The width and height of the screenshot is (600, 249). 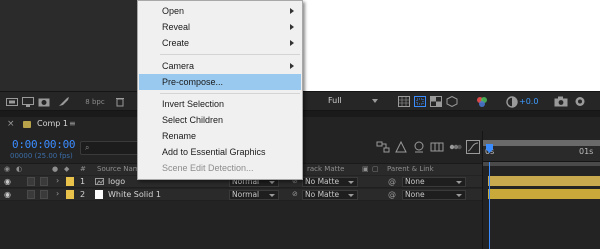 I want to click on rocket-icon, so click(x=64, y=101).